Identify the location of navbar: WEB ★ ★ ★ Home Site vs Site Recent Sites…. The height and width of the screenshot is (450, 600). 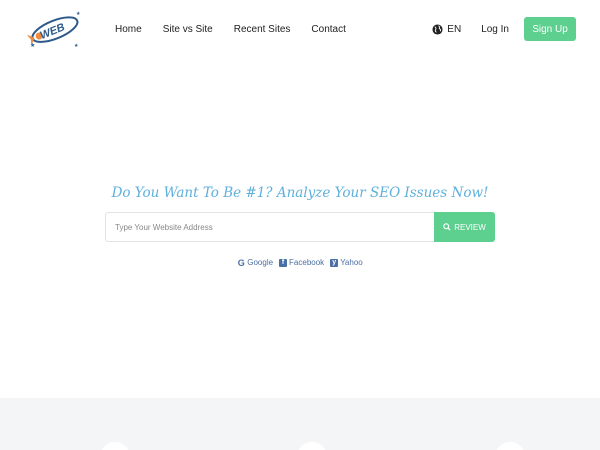
(300, 30).